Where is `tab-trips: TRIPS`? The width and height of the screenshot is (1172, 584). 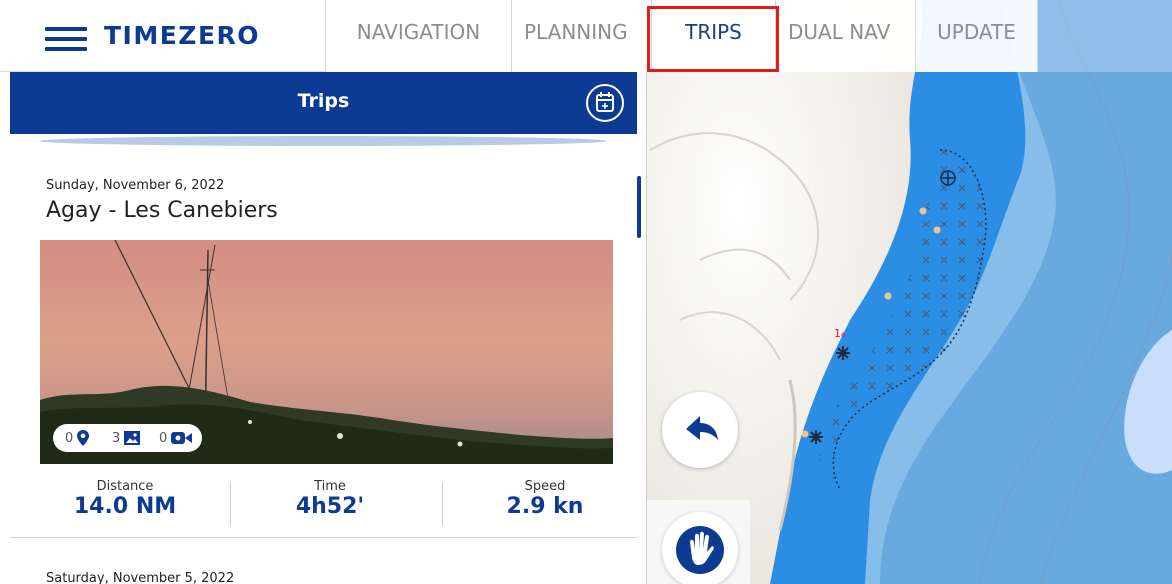
tab-trips: TRIPS is located at coordinates (713, 36).